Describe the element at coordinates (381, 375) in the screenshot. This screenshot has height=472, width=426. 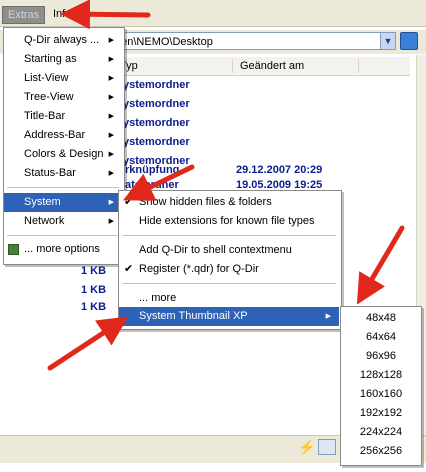
I see `thumb-size-128: 128x128` at that location.